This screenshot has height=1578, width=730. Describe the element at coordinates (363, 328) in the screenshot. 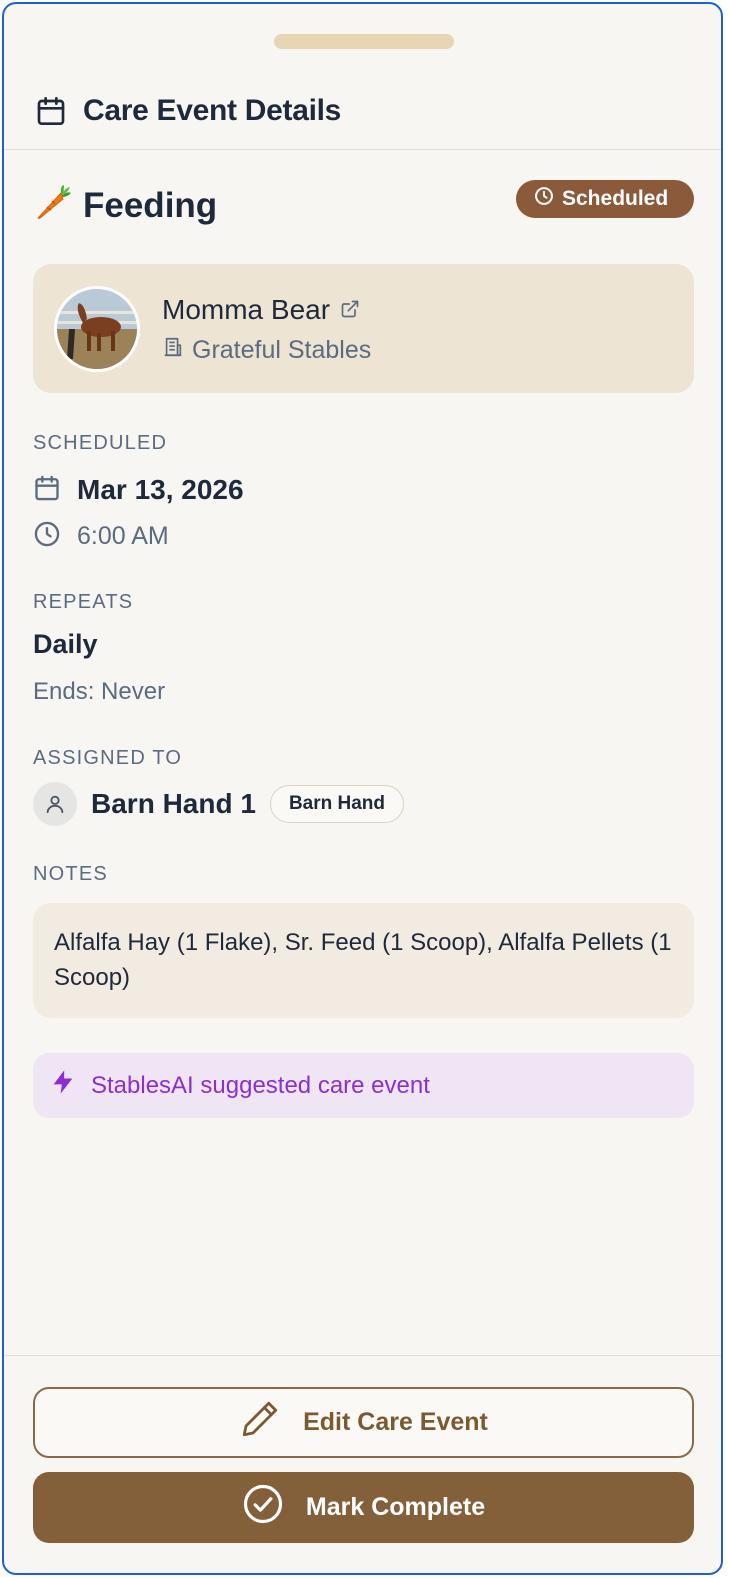

I see `horse-card: Momma Bear Grateful Stables` at that location.